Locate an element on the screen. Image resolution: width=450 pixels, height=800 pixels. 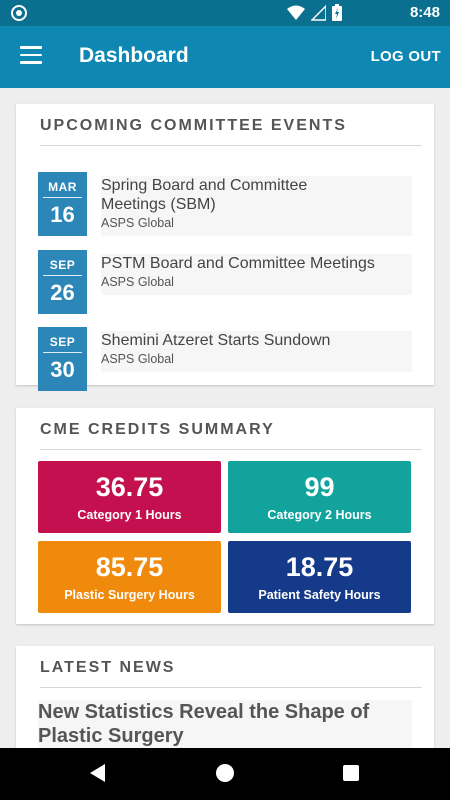
cme-tile-plastic-surgery: 85.75 Plastic Surgery Hours is located at coordinates (129, 577).